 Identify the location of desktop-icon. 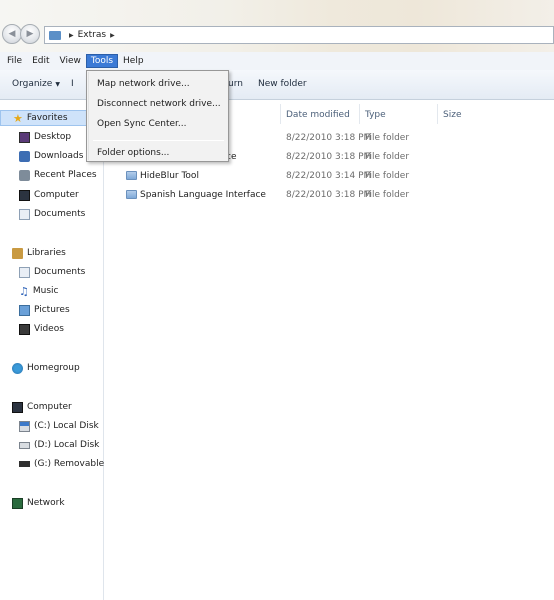
(24, 137).